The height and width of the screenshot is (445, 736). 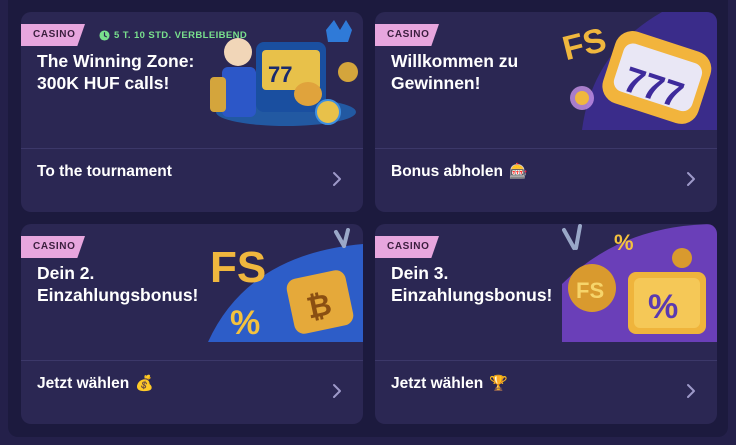 I want to click on fs-777-slot-illustration: 777 FS, so click(x=639, y=71).